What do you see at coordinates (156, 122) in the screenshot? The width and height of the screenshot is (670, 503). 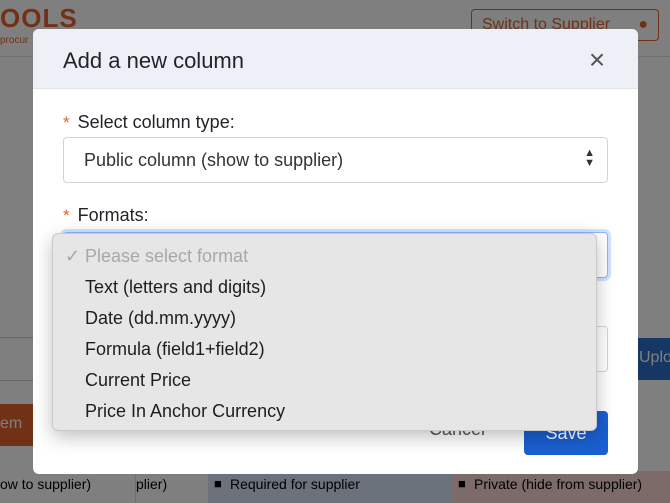 I see `column-type-label-text: Select column type:` at bounding box center [156, 122].